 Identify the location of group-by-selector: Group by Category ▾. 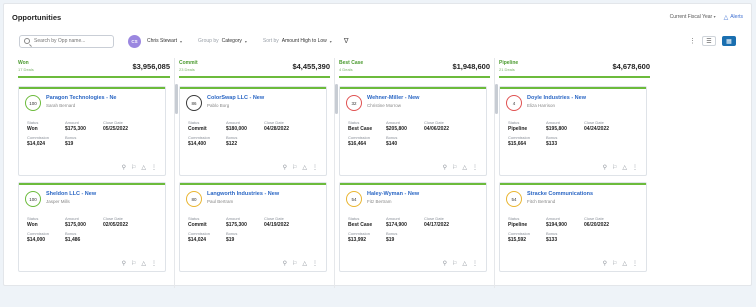
(222, 41).